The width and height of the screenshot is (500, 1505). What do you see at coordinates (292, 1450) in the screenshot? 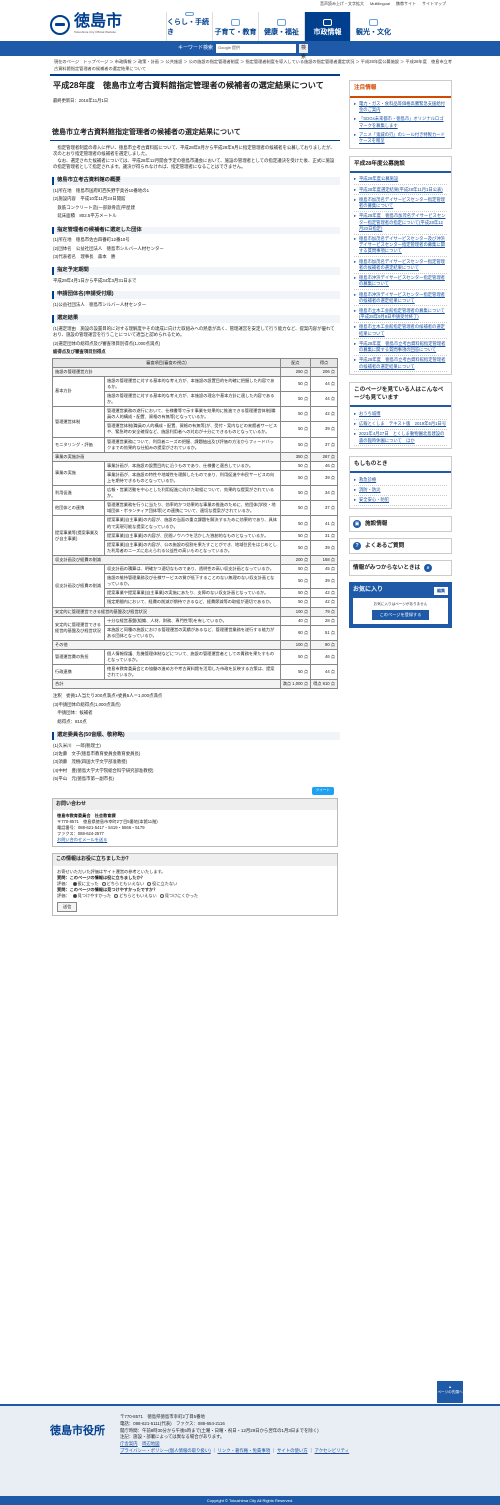
I see `footer-link: サイトの使い方` at bounding box center [292, 1450].